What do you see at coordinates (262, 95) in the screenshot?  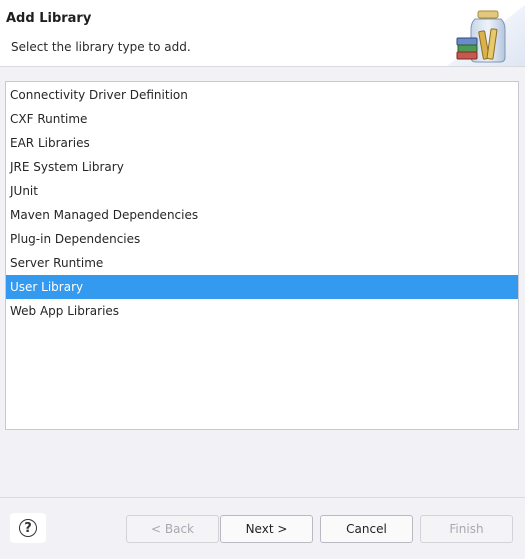 I see `list-item: Connectivity Driver Definition` at bounding box center [262, 95].